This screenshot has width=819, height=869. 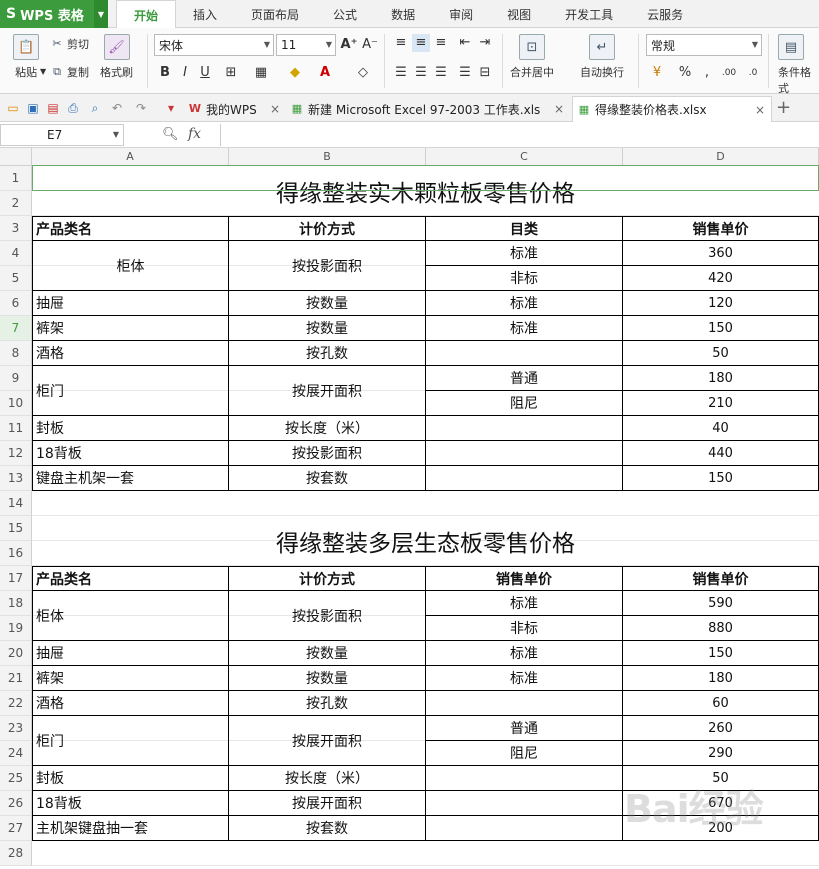 I want to click on wrap-text-button: ↵ 自动换行, so click(x=602, y=57).